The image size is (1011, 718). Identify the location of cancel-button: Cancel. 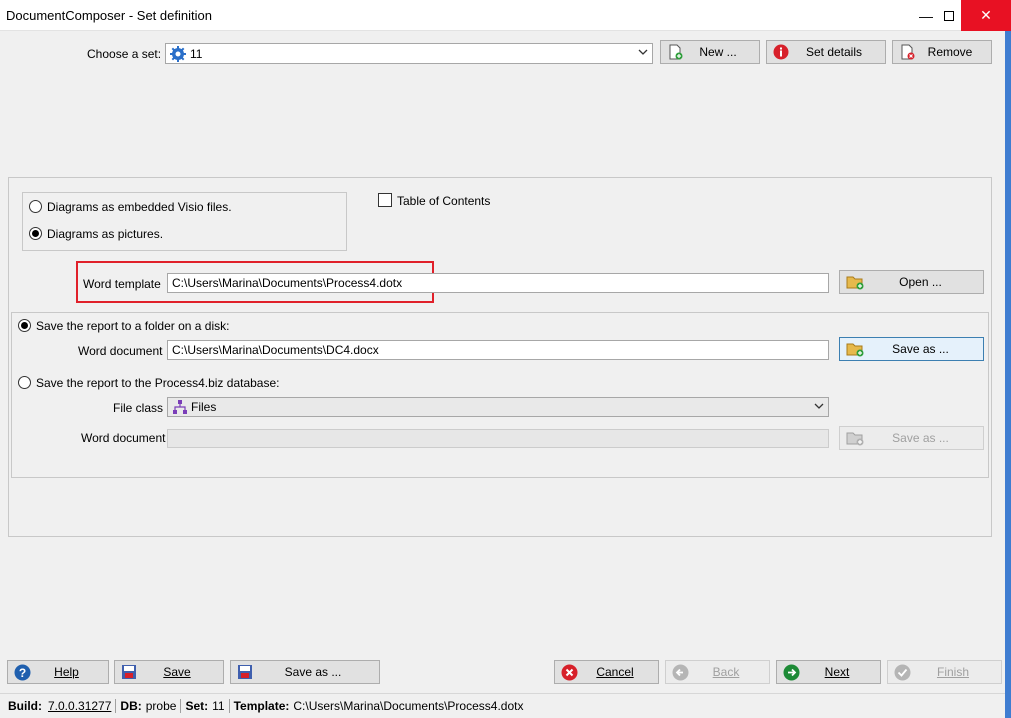
(606, 672).